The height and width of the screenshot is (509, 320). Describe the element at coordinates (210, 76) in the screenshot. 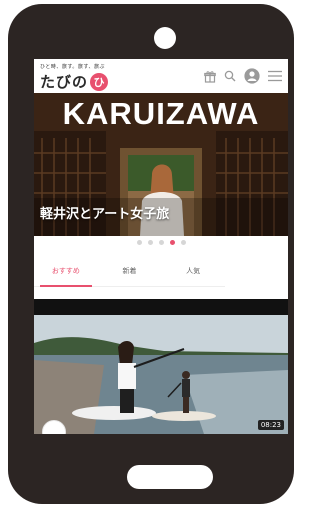

I see `gift-icon` at that location.